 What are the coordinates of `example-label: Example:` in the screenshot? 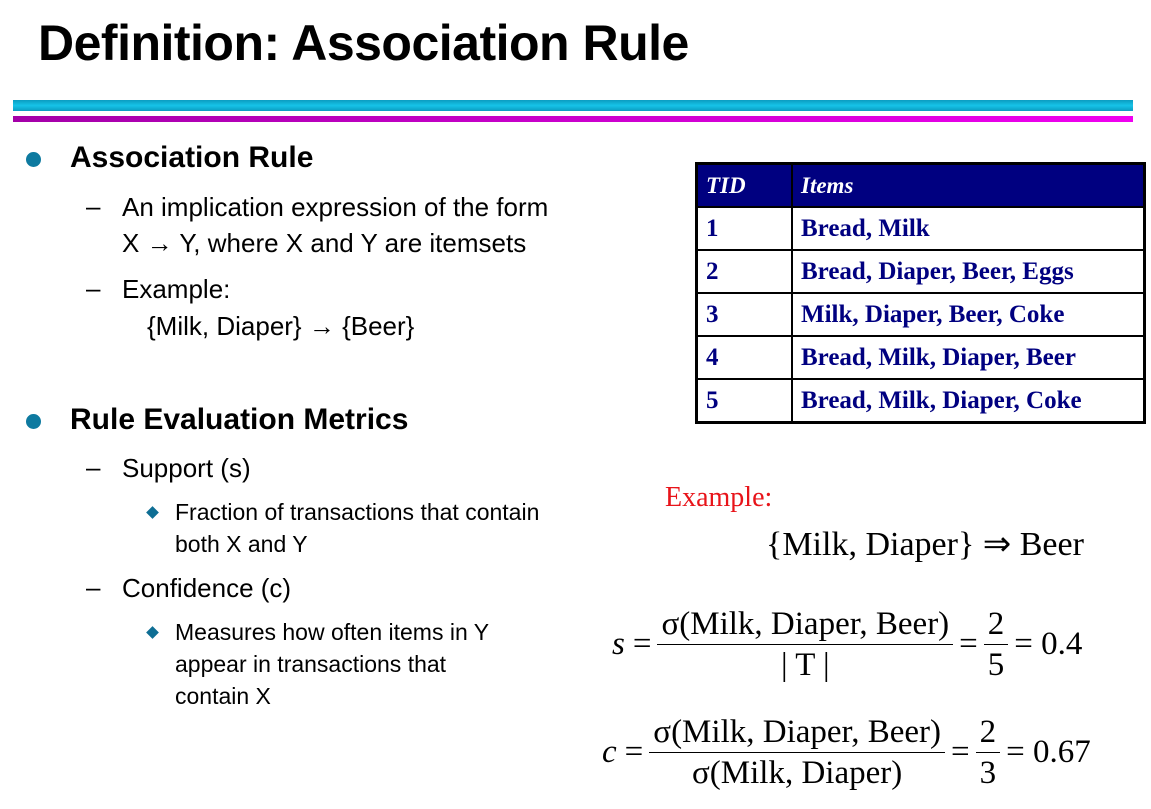 It's located at (719, 497).